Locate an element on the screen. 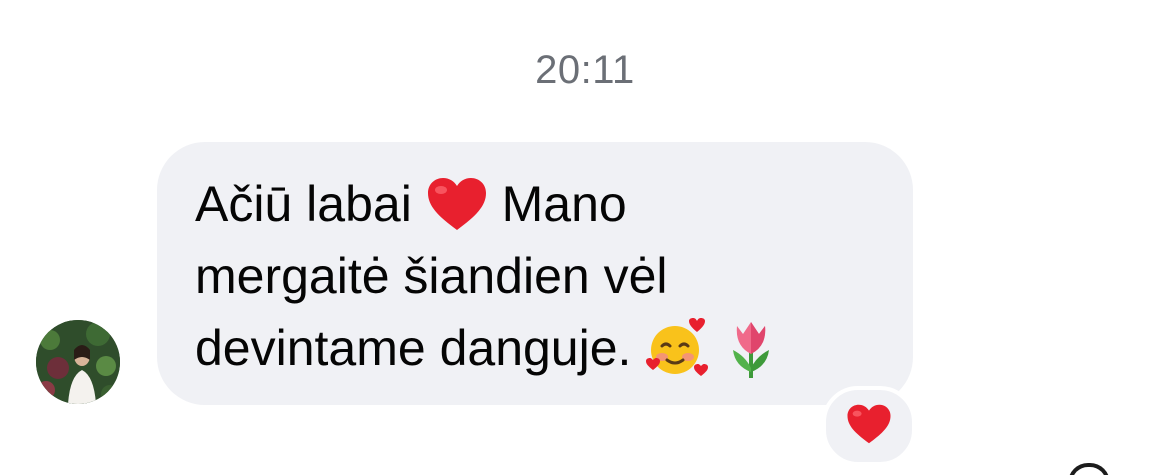  partial-icon is located at coordinates (1089, 469).